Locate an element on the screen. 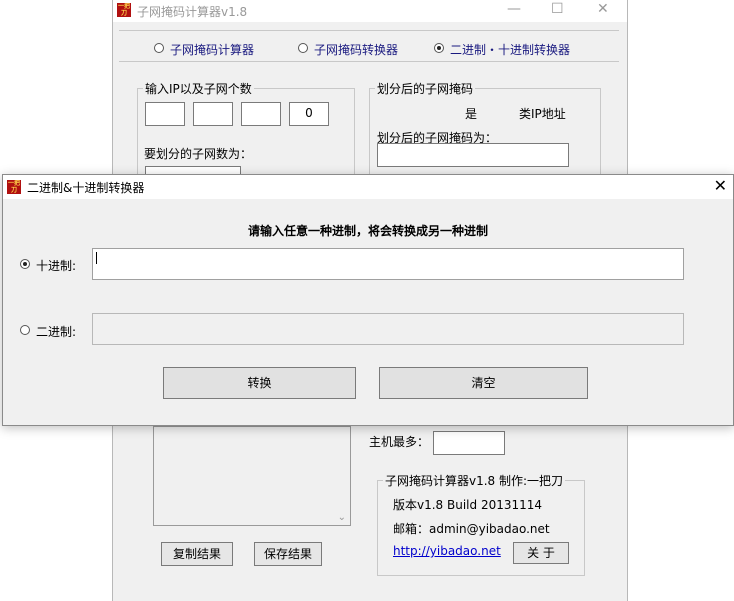 This screenshot has width=734, height=601. dialog-close-icon: ✕ is located at coordinates (720, 185).